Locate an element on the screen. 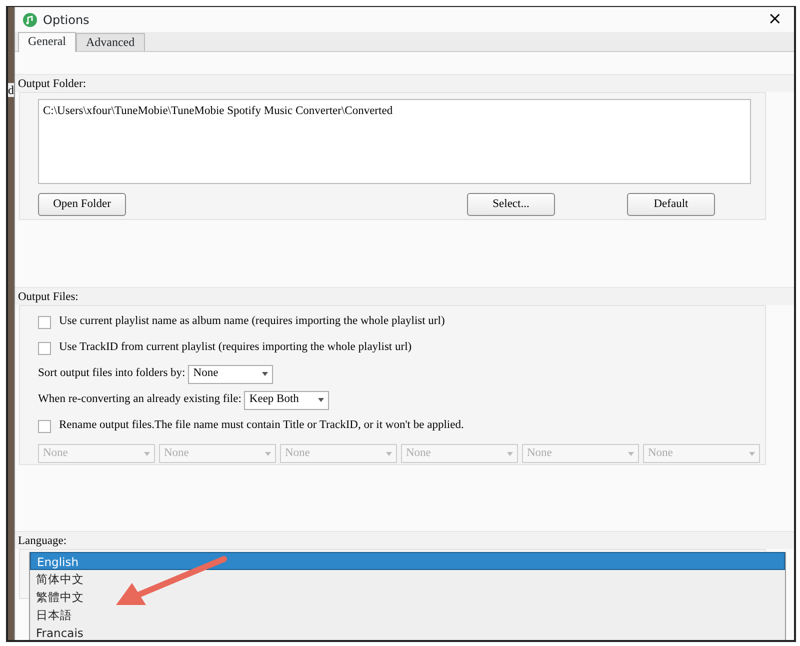 The height and width of the screenshot is (646, 800). dialog-button: Open Folder is located at coordinates (82, 204).